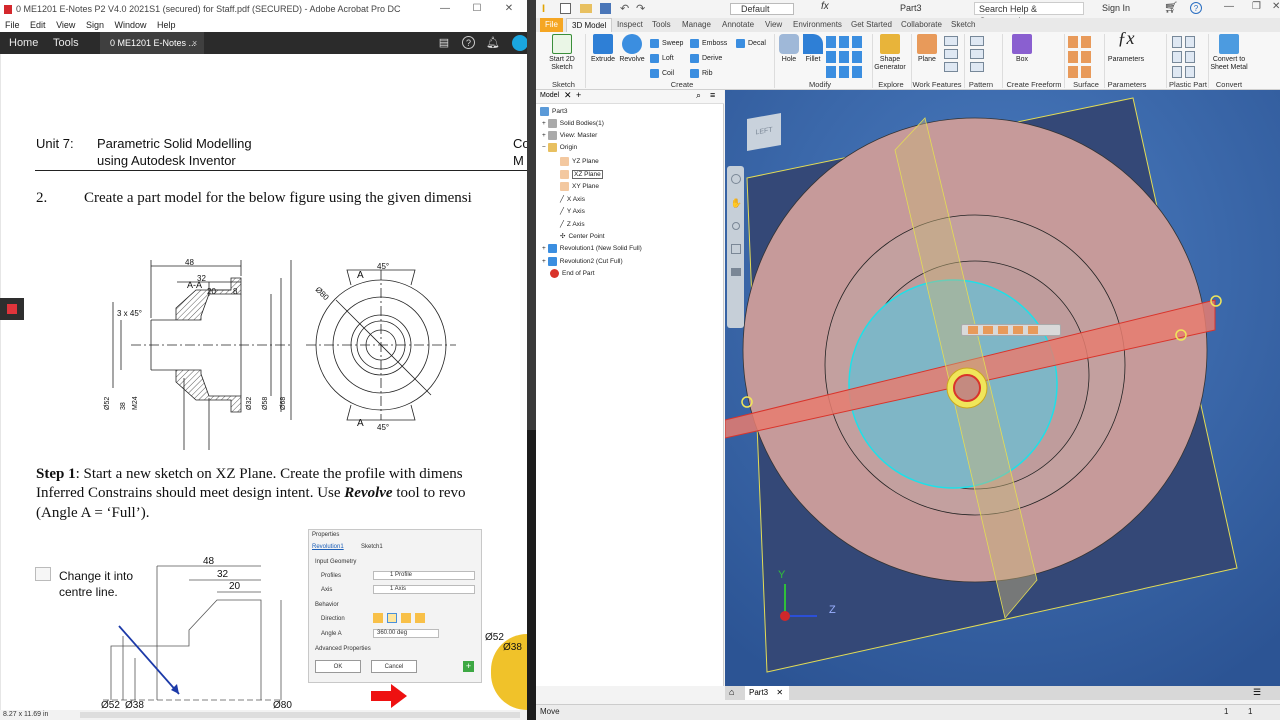  Describe the element at coordinates (589, 25) in the screenshot. I see `tab-3d-model: 3D Model` at that location.